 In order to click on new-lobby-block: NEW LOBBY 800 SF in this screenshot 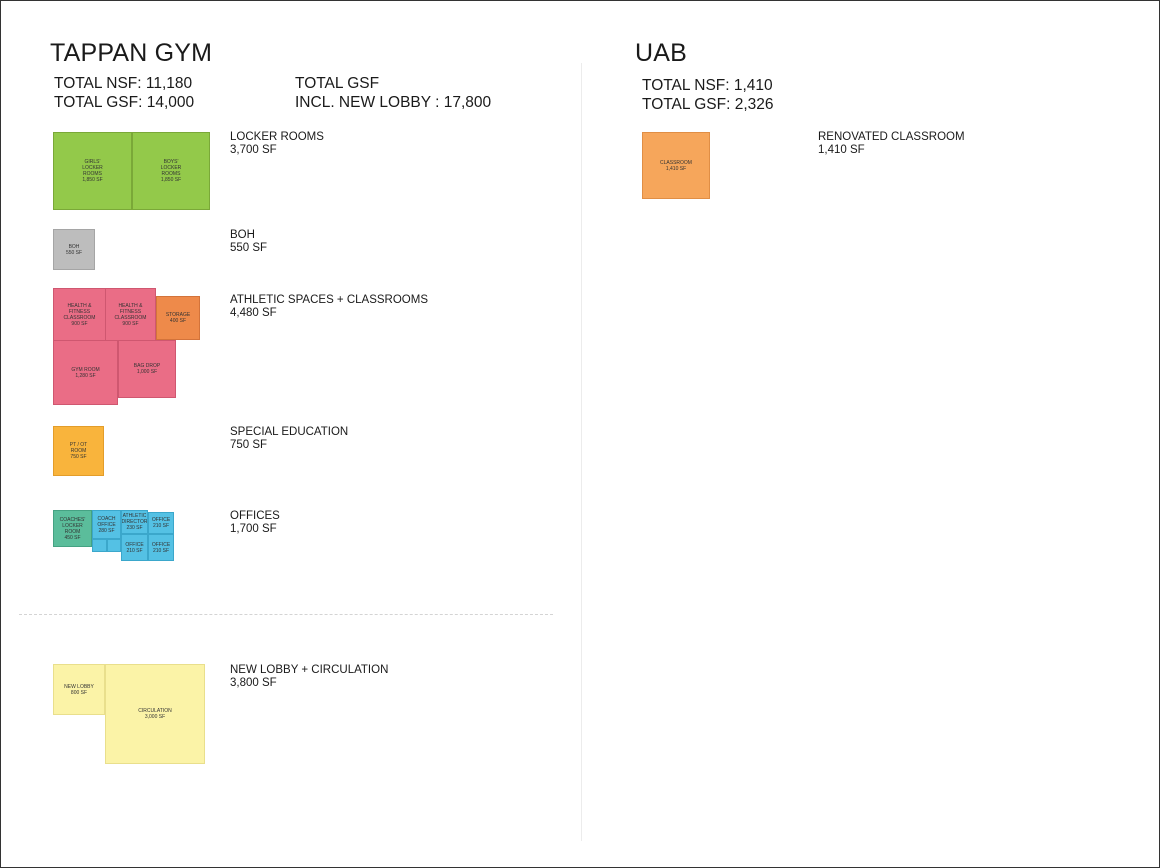, I will do `click(79, 689)`.